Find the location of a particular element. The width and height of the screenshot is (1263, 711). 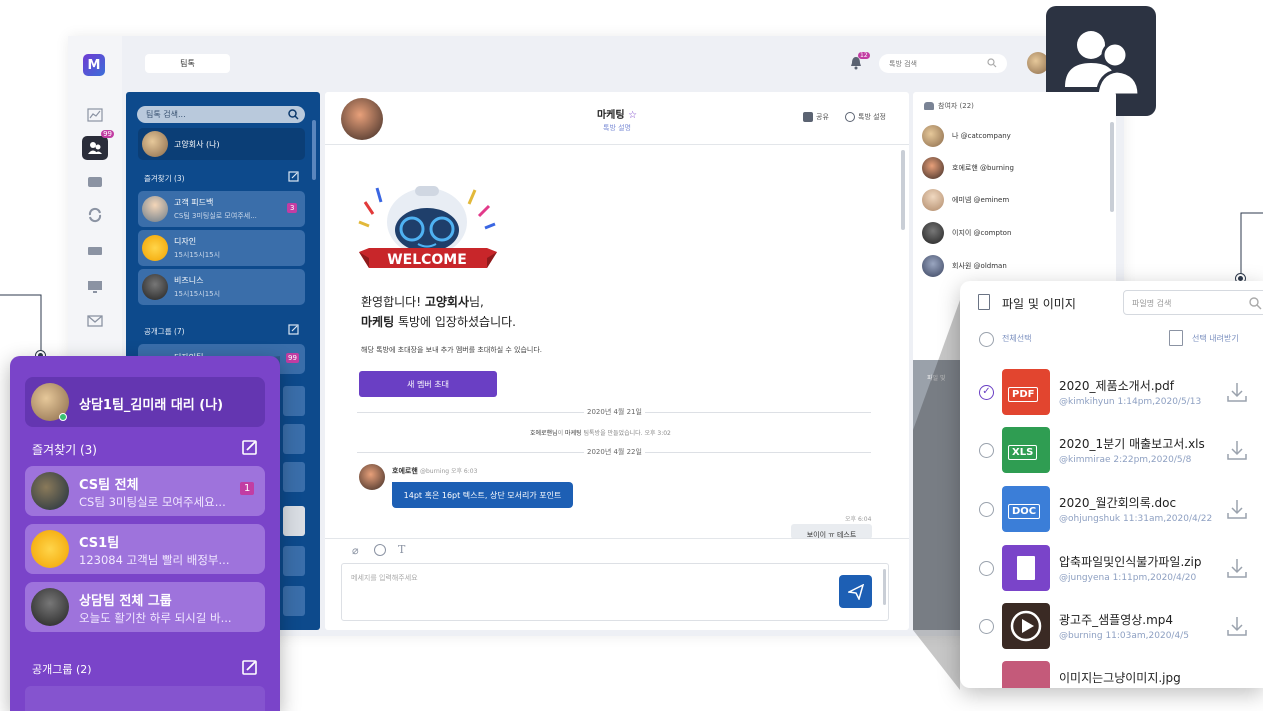

file-name: 2020_월간회의록.doc is located at coordinates (1118, 503).